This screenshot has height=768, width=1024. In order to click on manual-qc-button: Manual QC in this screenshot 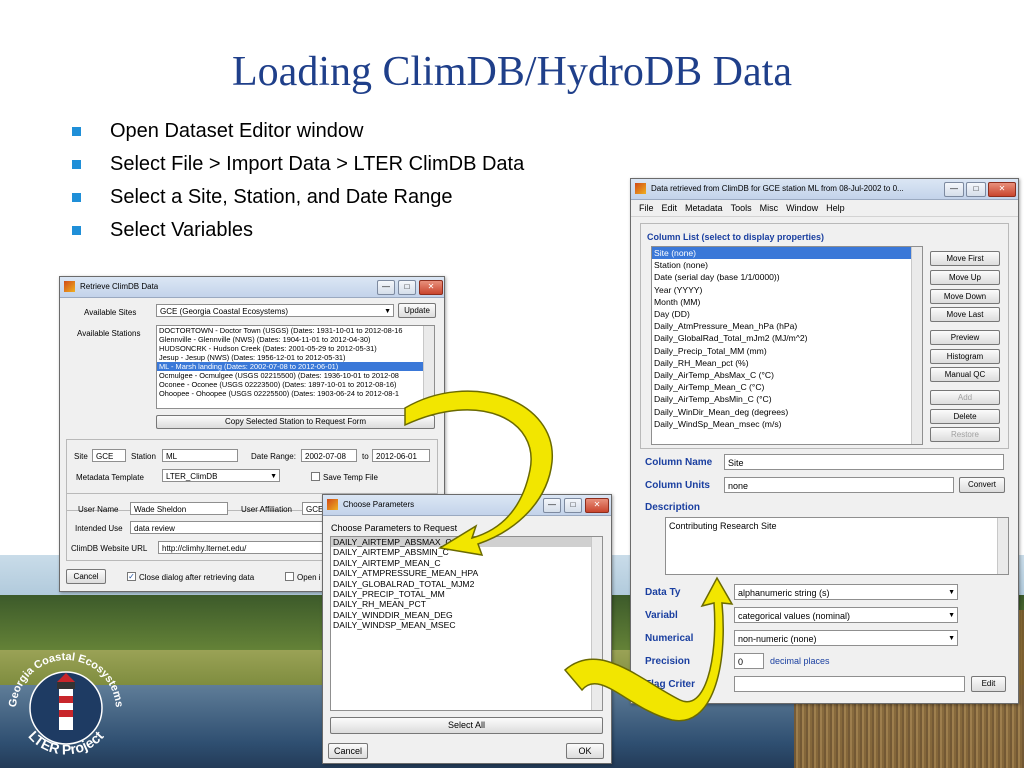, I will do `click(965, 374)`.